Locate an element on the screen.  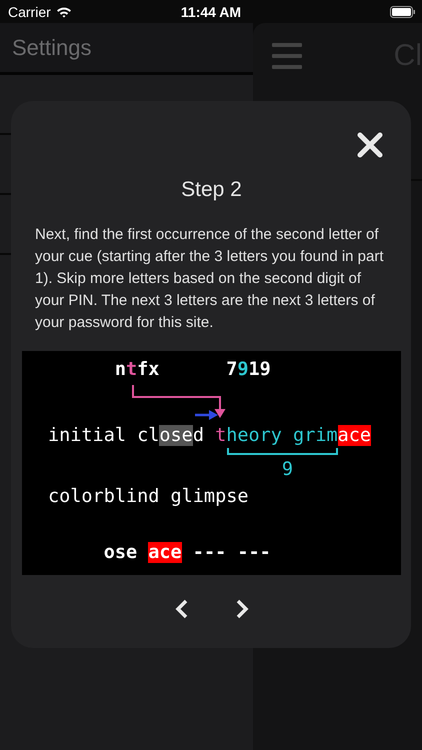
sidebar-title: Settings is located at coordinates (52, 47).